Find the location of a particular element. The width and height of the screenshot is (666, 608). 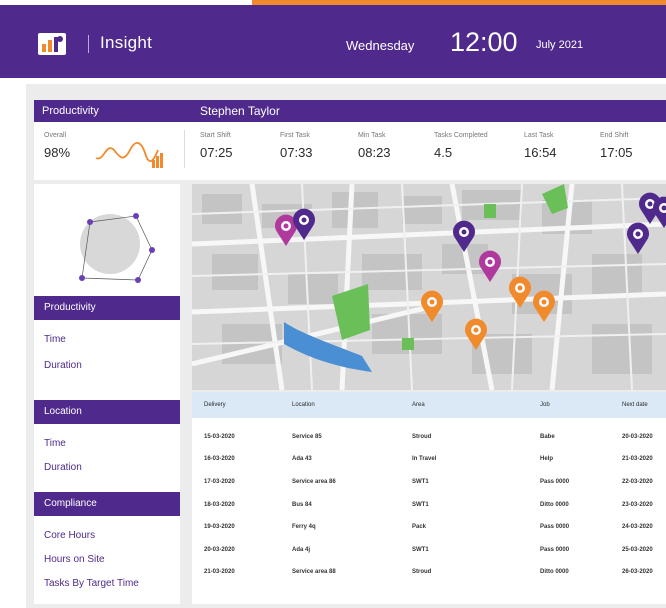

metric-value: 07:25 is located at coordinates (216, 152).